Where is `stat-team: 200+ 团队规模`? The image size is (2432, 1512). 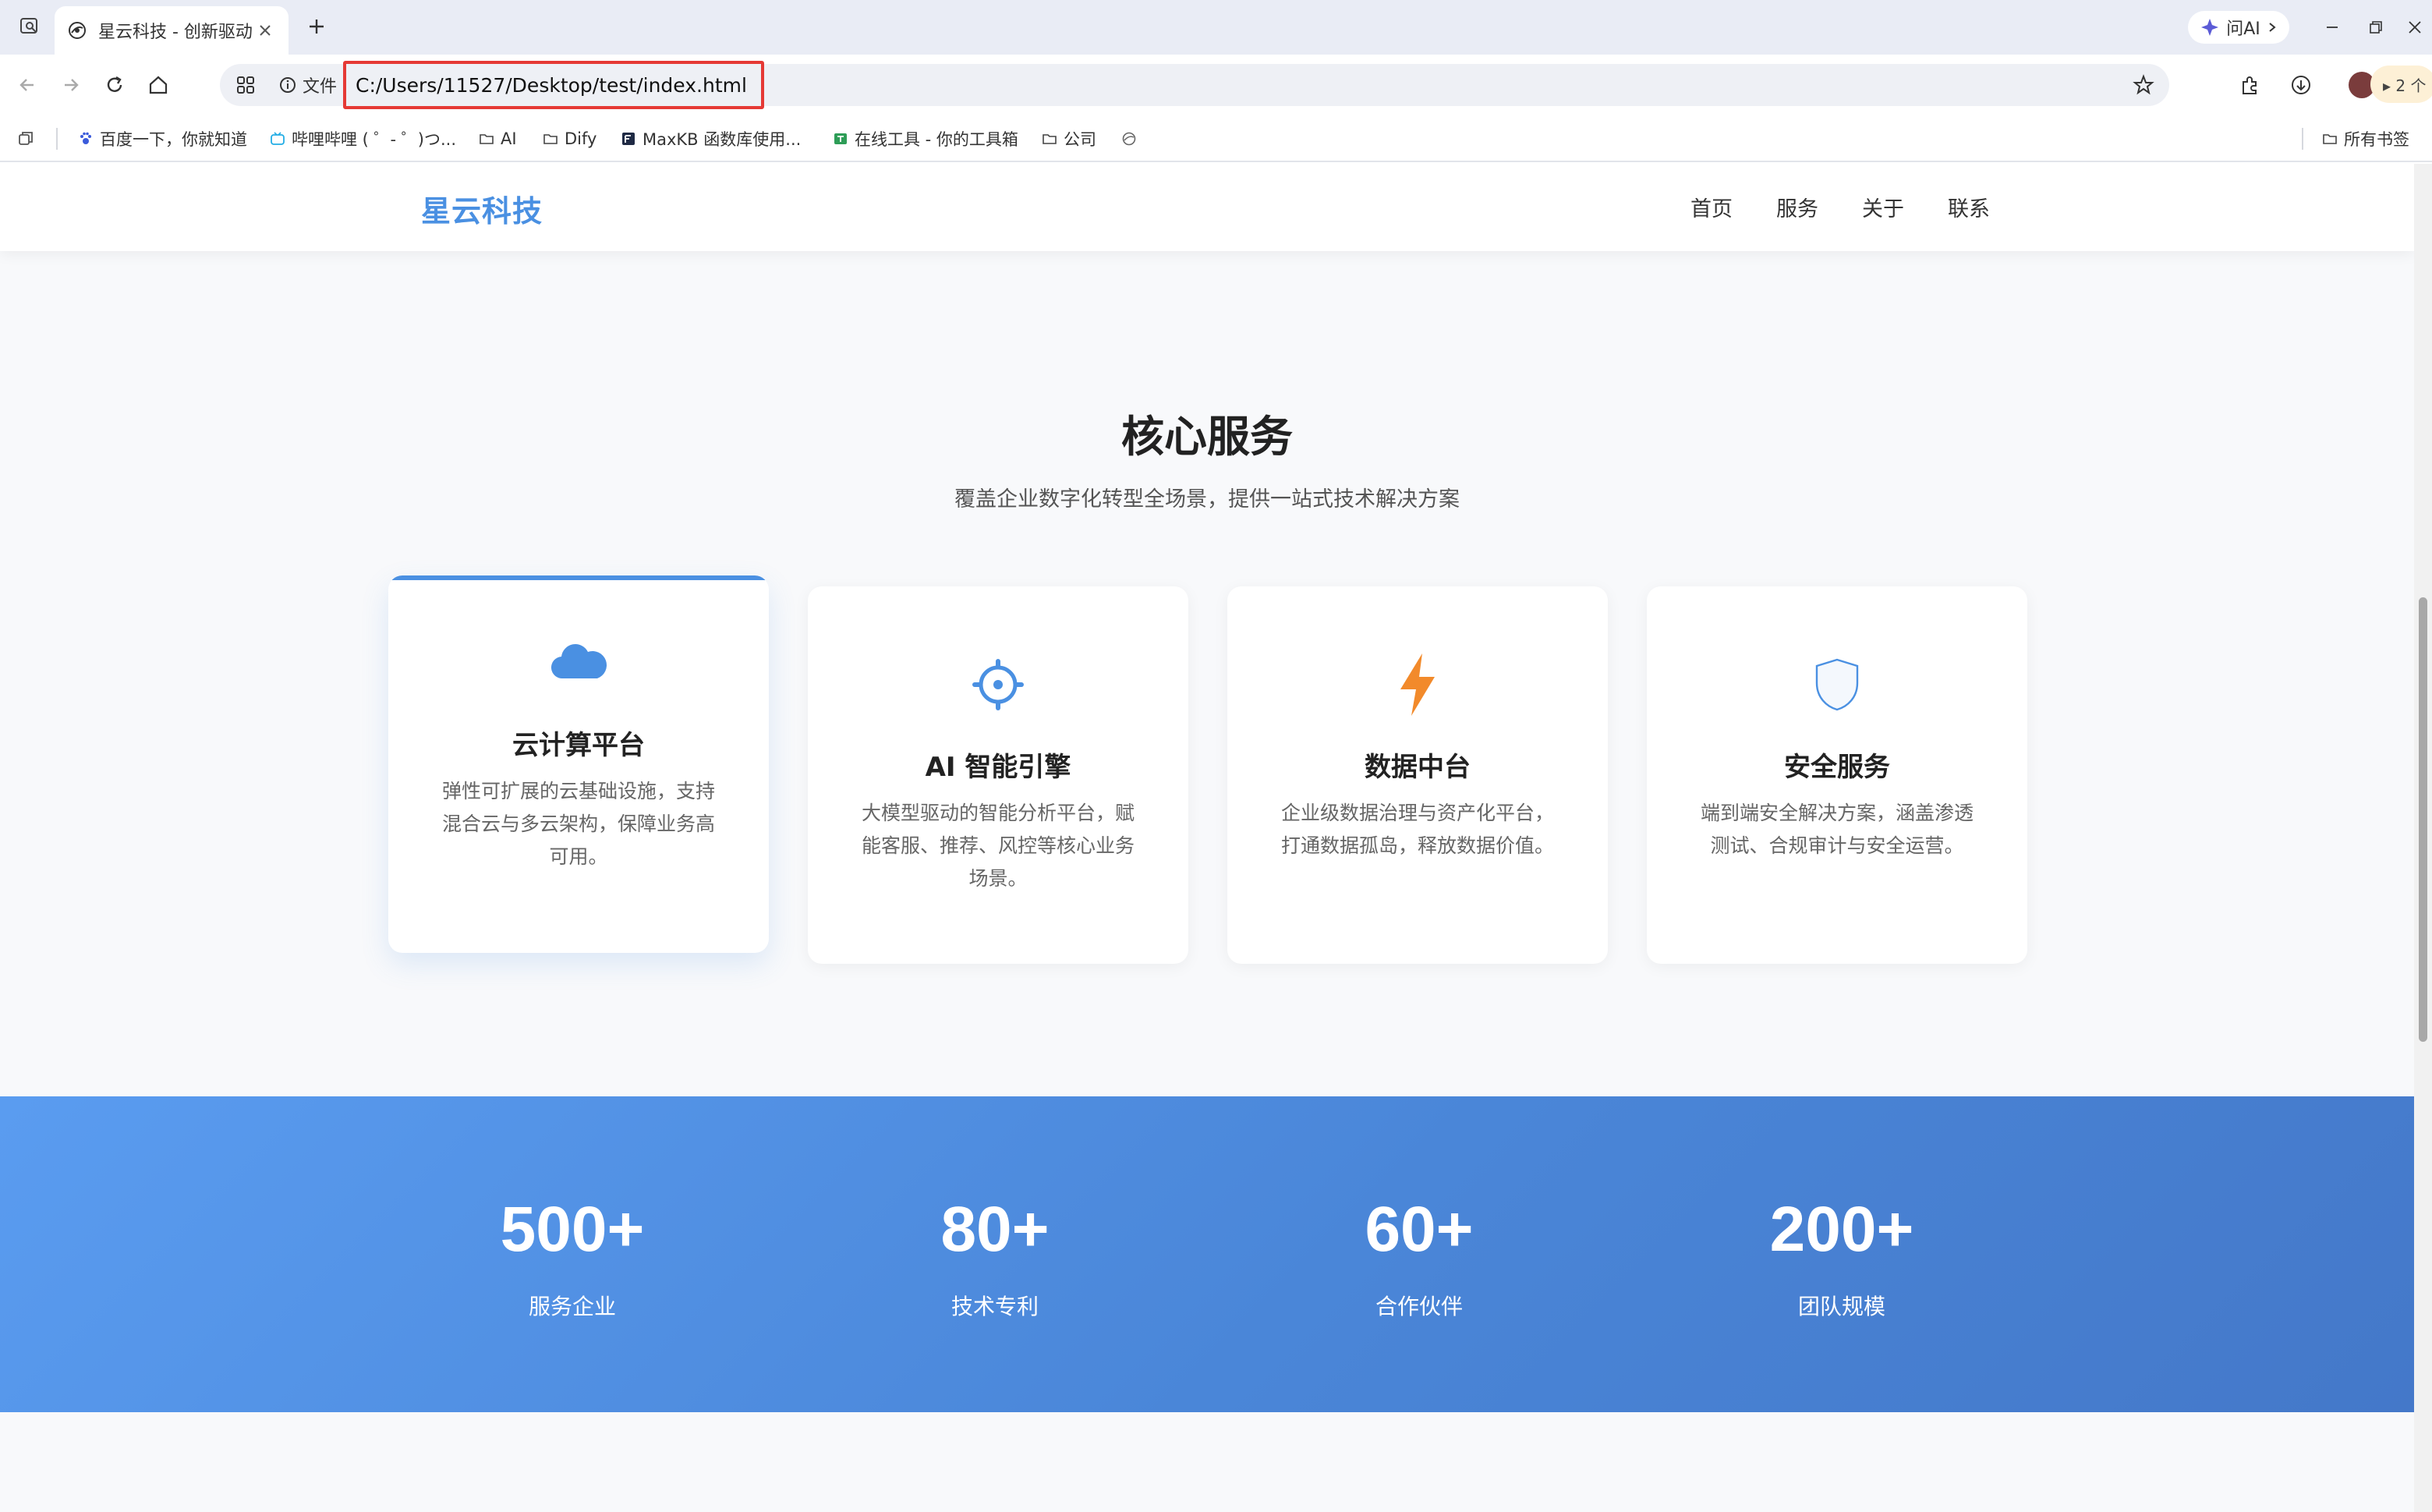 stat-team: 200+ 团队规模 is located at coordinates (1842, 1258).